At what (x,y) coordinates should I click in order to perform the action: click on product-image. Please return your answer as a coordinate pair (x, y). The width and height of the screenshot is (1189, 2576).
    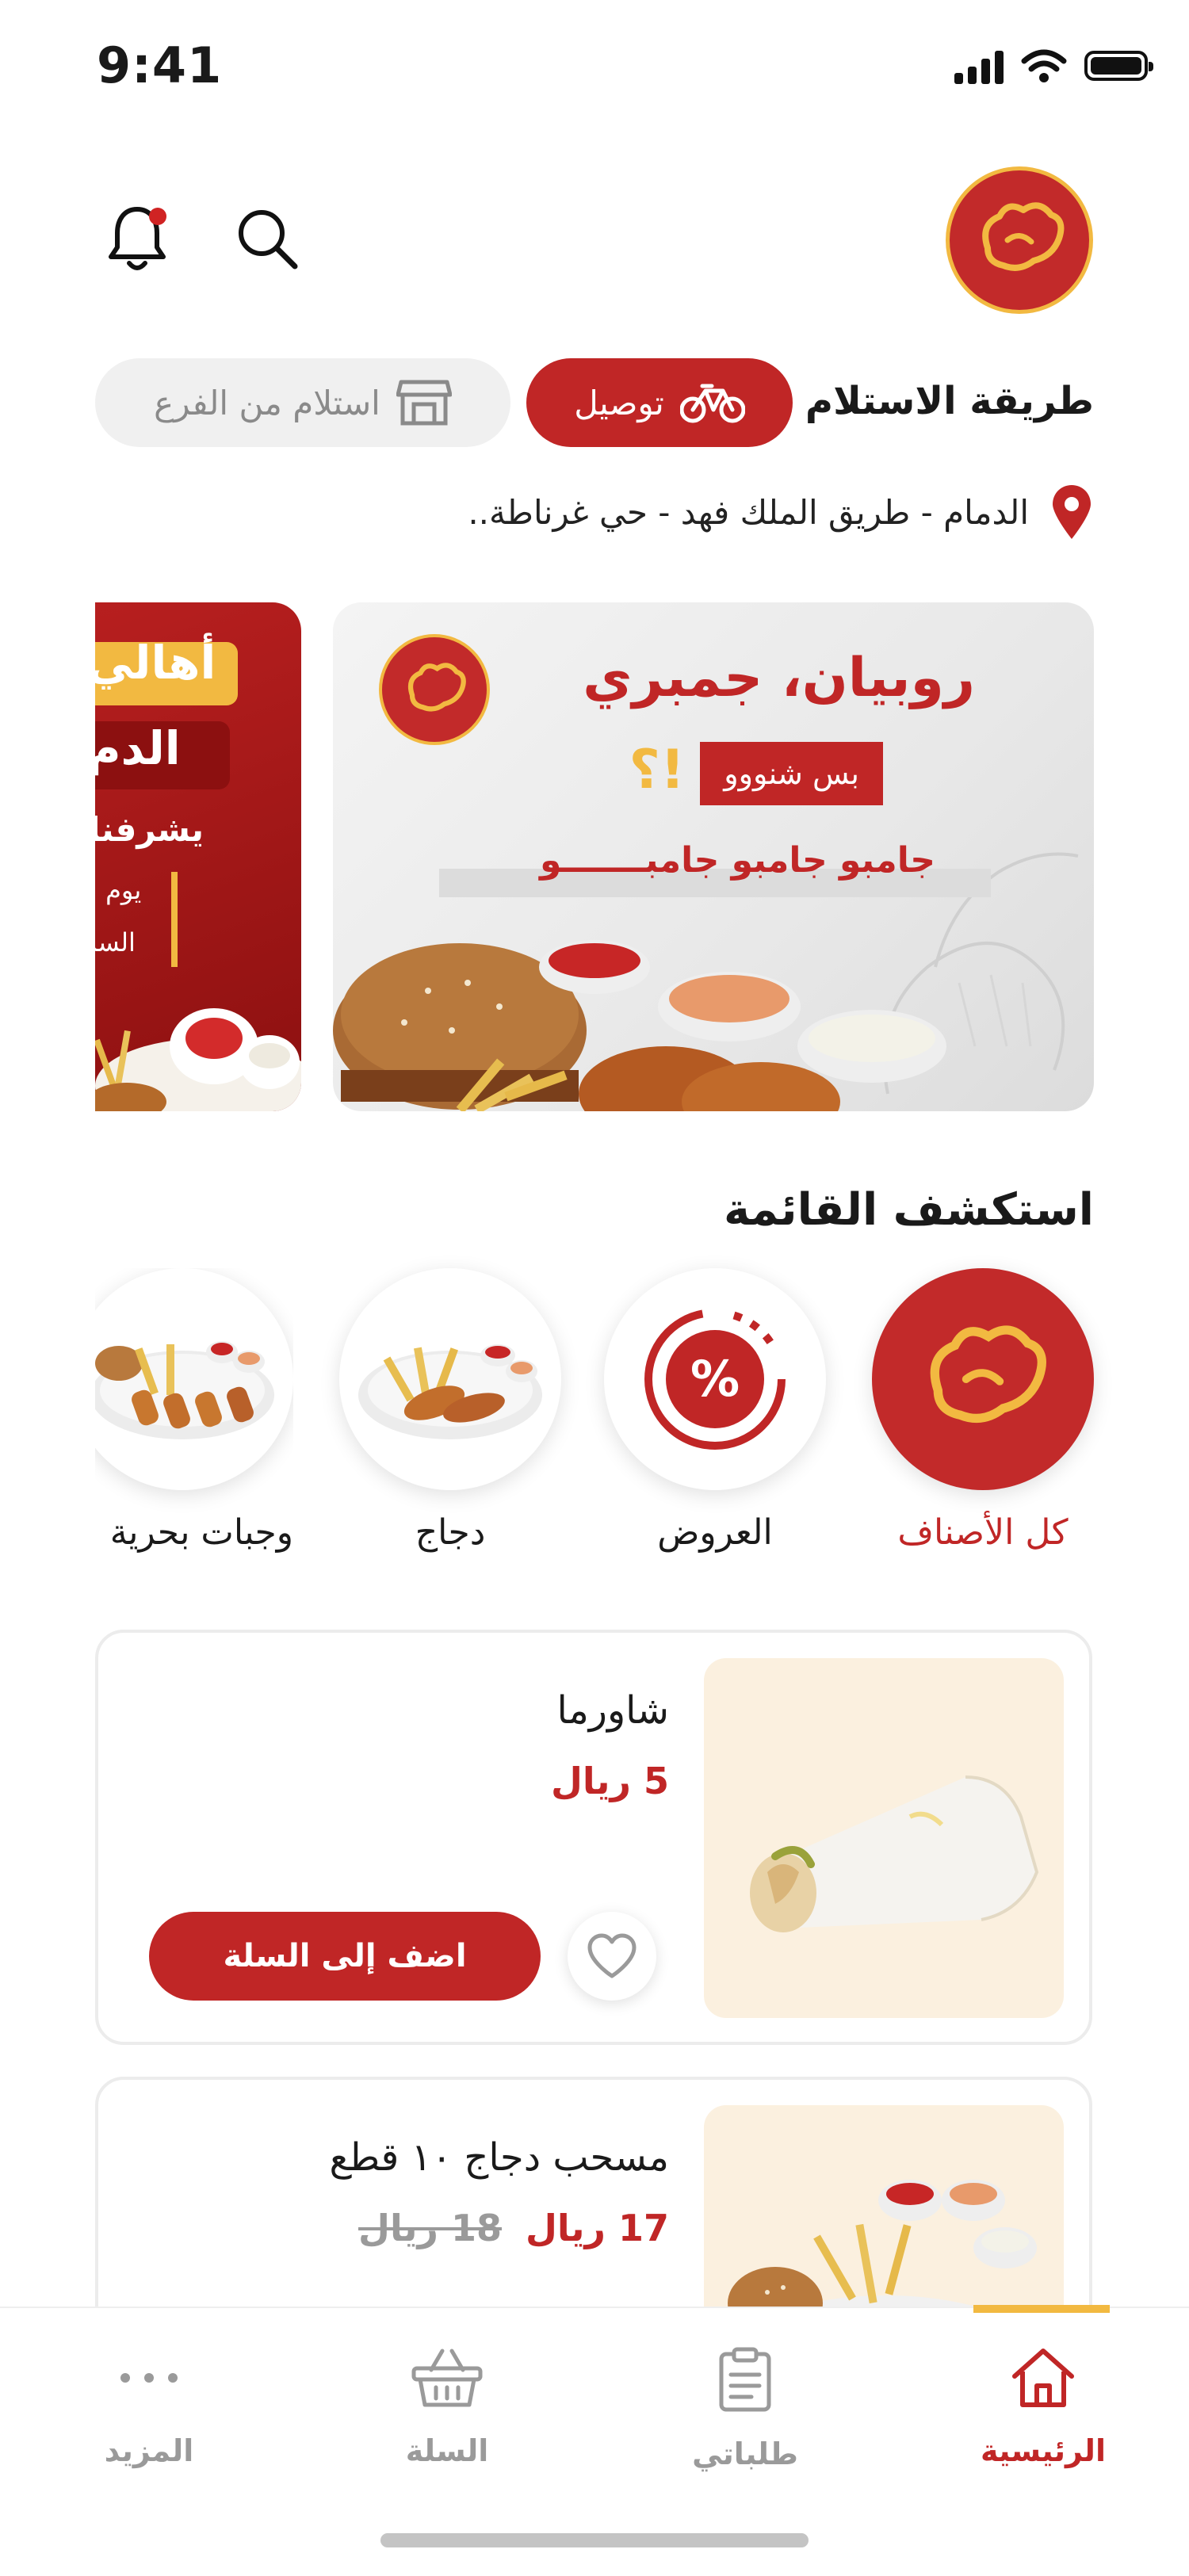
    Looking at the image, I should click on (884, 1838).